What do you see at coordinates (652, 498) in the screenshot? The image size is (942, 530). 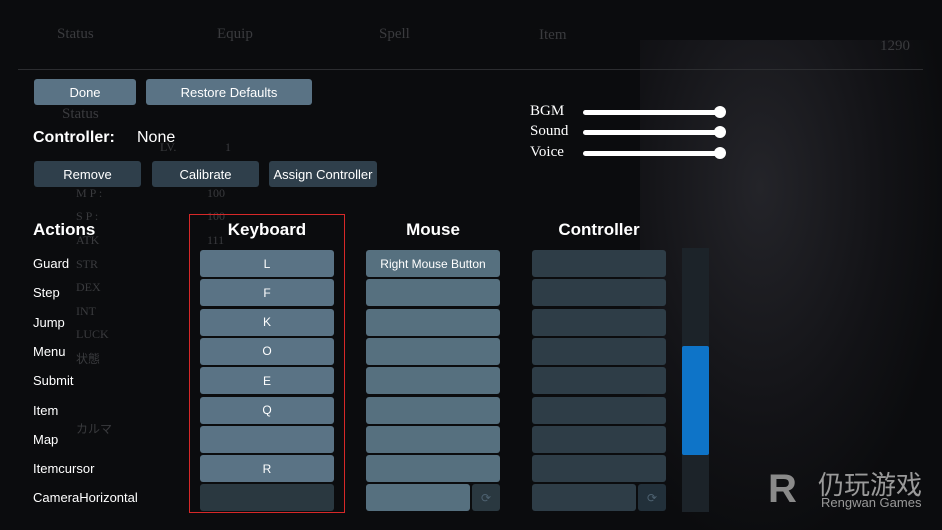 I see `invert-controller-icon: ⟳` at bounding box center [652, 498].